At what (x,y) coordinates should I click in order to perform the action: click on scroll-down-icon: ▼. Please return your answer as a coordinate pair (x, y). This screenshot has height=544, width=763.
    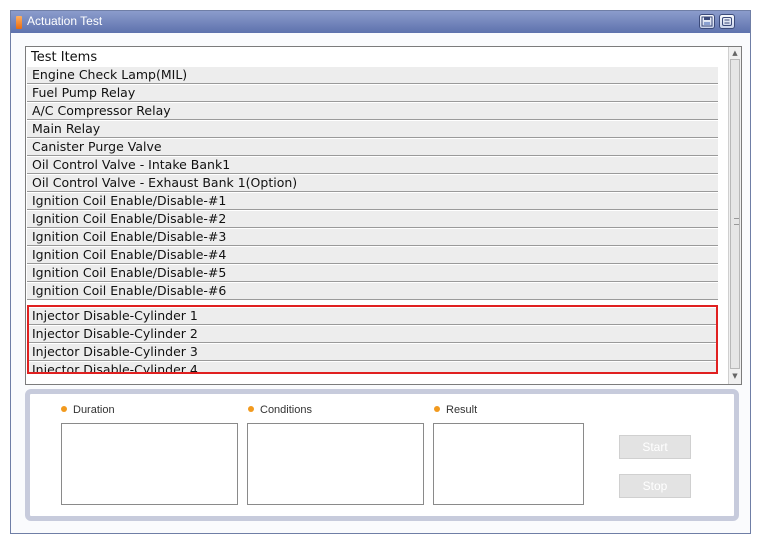
    Looking at the image, I should click on (735, 376).